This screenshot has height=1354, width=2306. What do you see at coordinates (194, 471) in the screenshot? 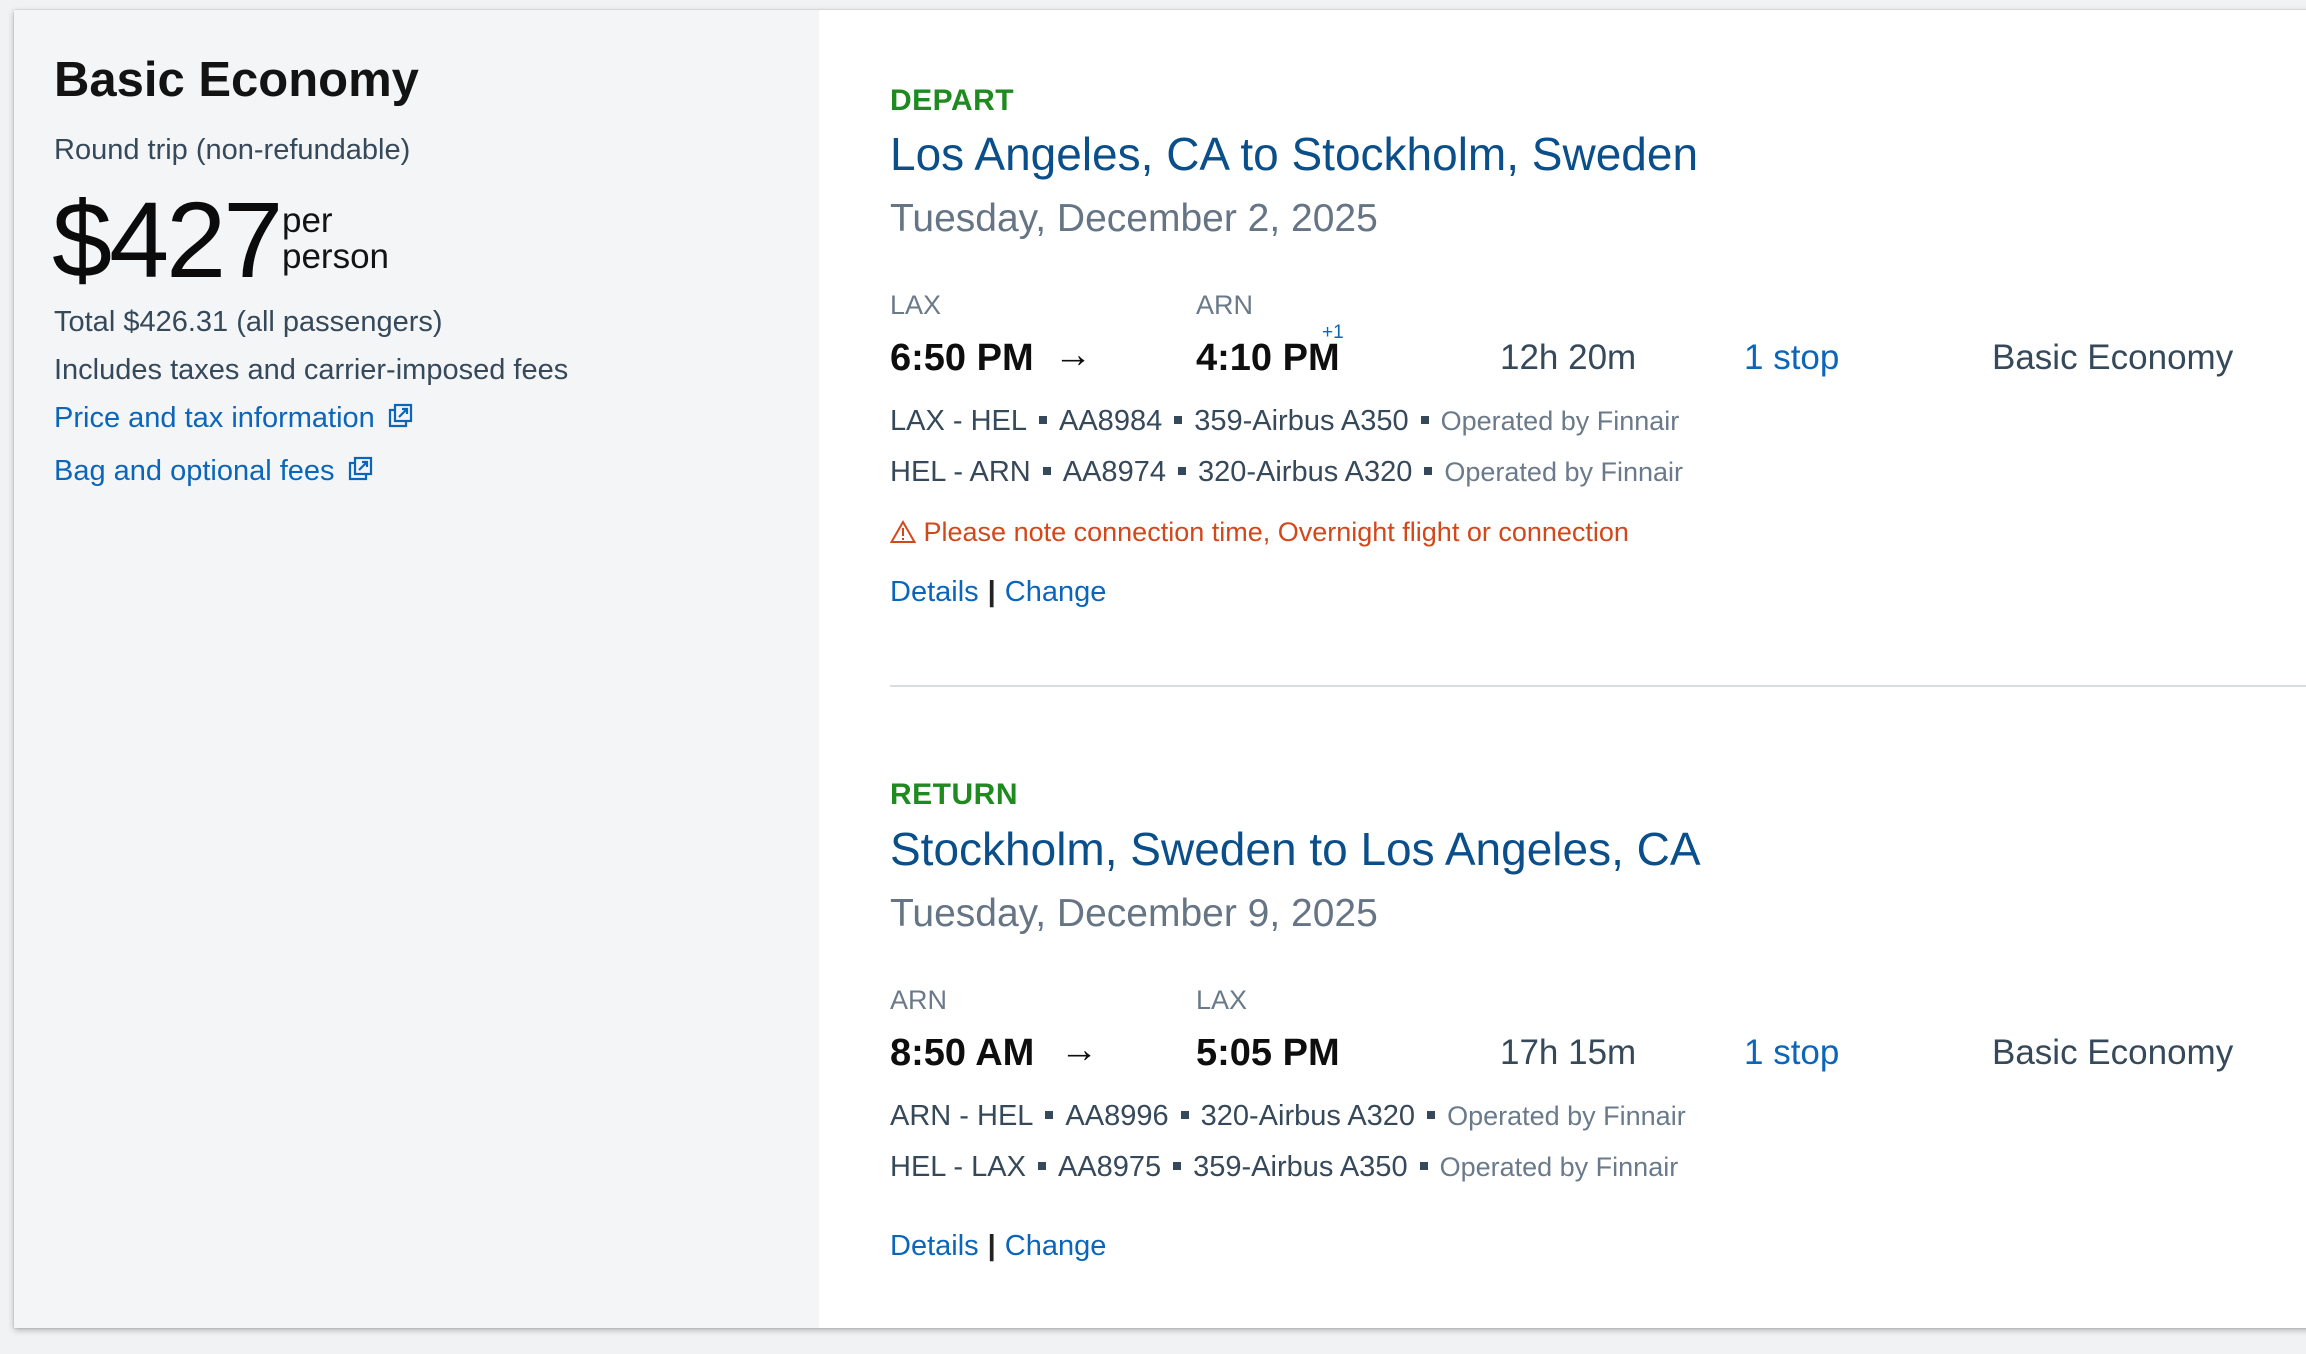
I see `bag-fees-label: Bag and optional fees` at bounding box center [194, 471].